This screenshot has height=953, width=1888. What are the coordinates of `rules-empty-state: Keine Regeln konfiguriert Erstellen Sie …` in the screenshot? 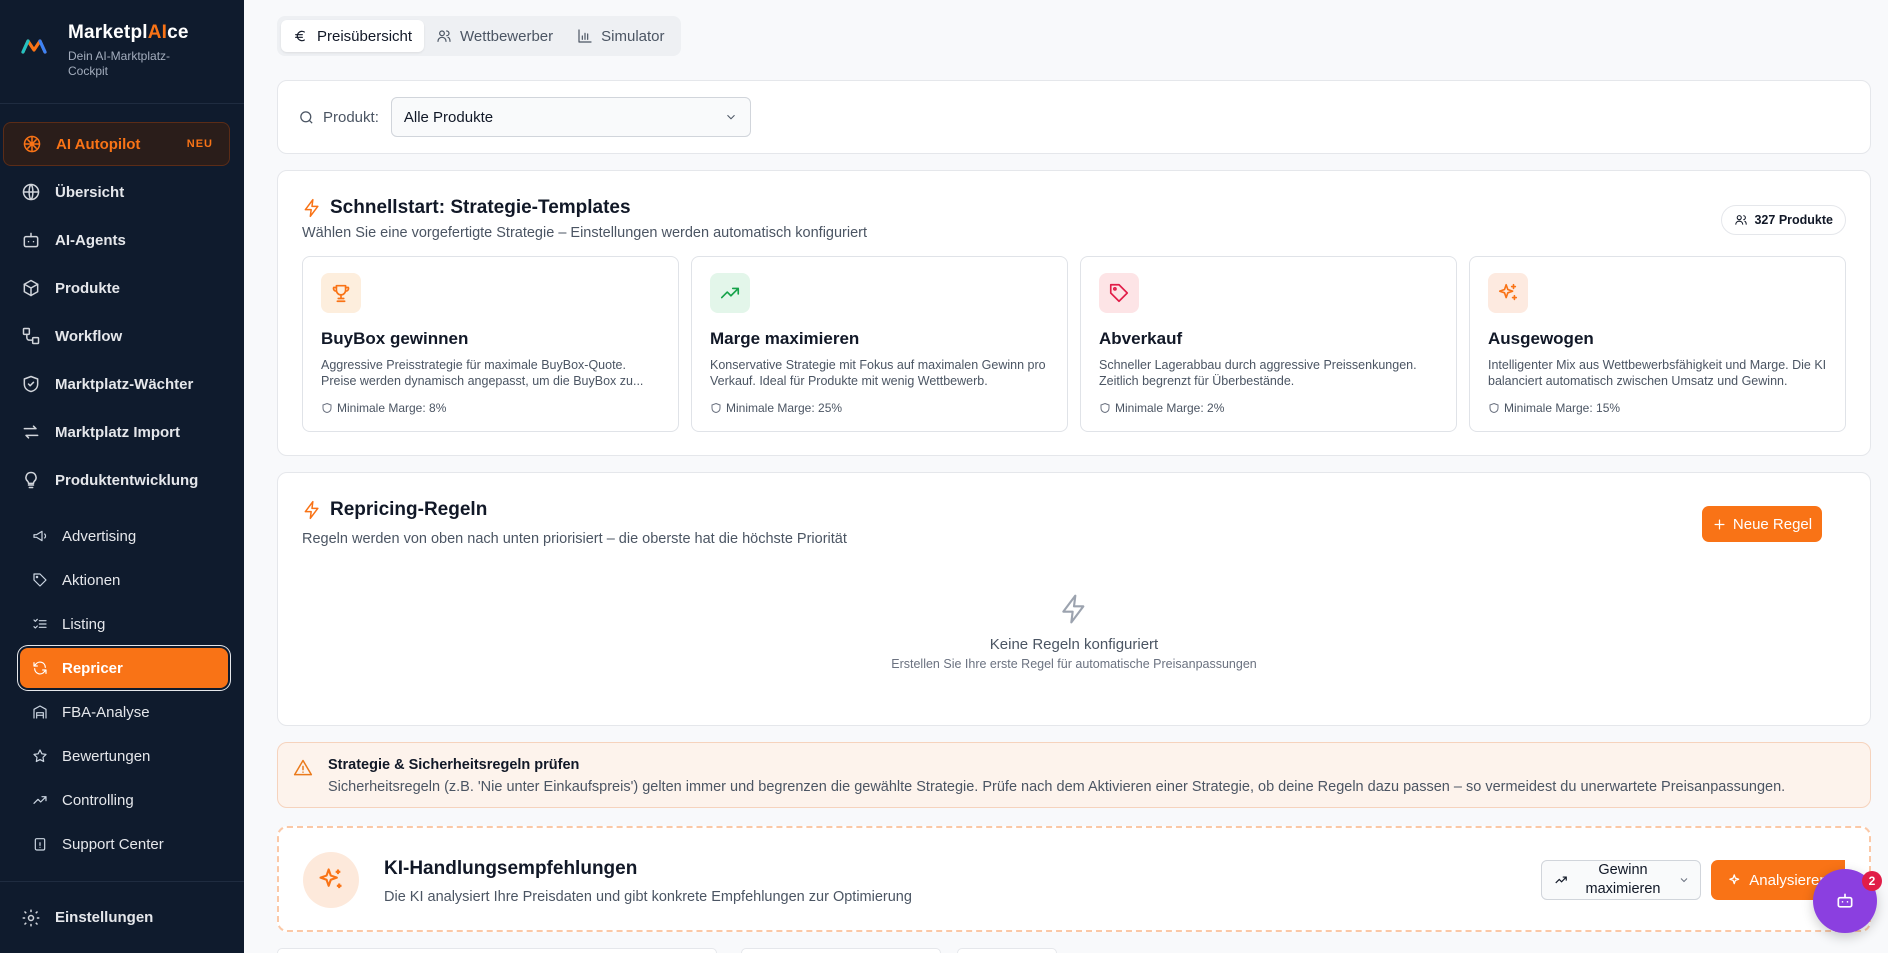 It's located at (1074, 632).